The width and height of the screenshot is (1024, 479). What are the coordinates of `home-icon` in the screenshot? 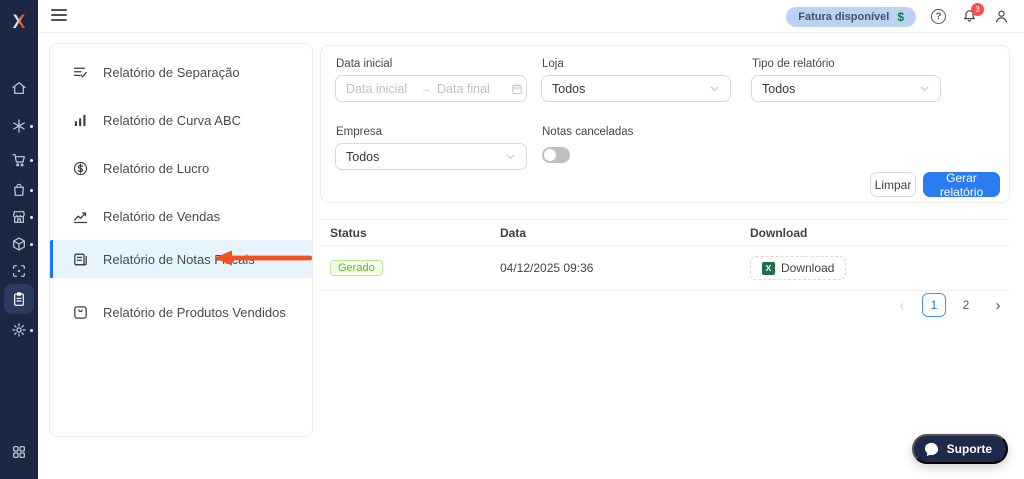 It's located at (19, 88).